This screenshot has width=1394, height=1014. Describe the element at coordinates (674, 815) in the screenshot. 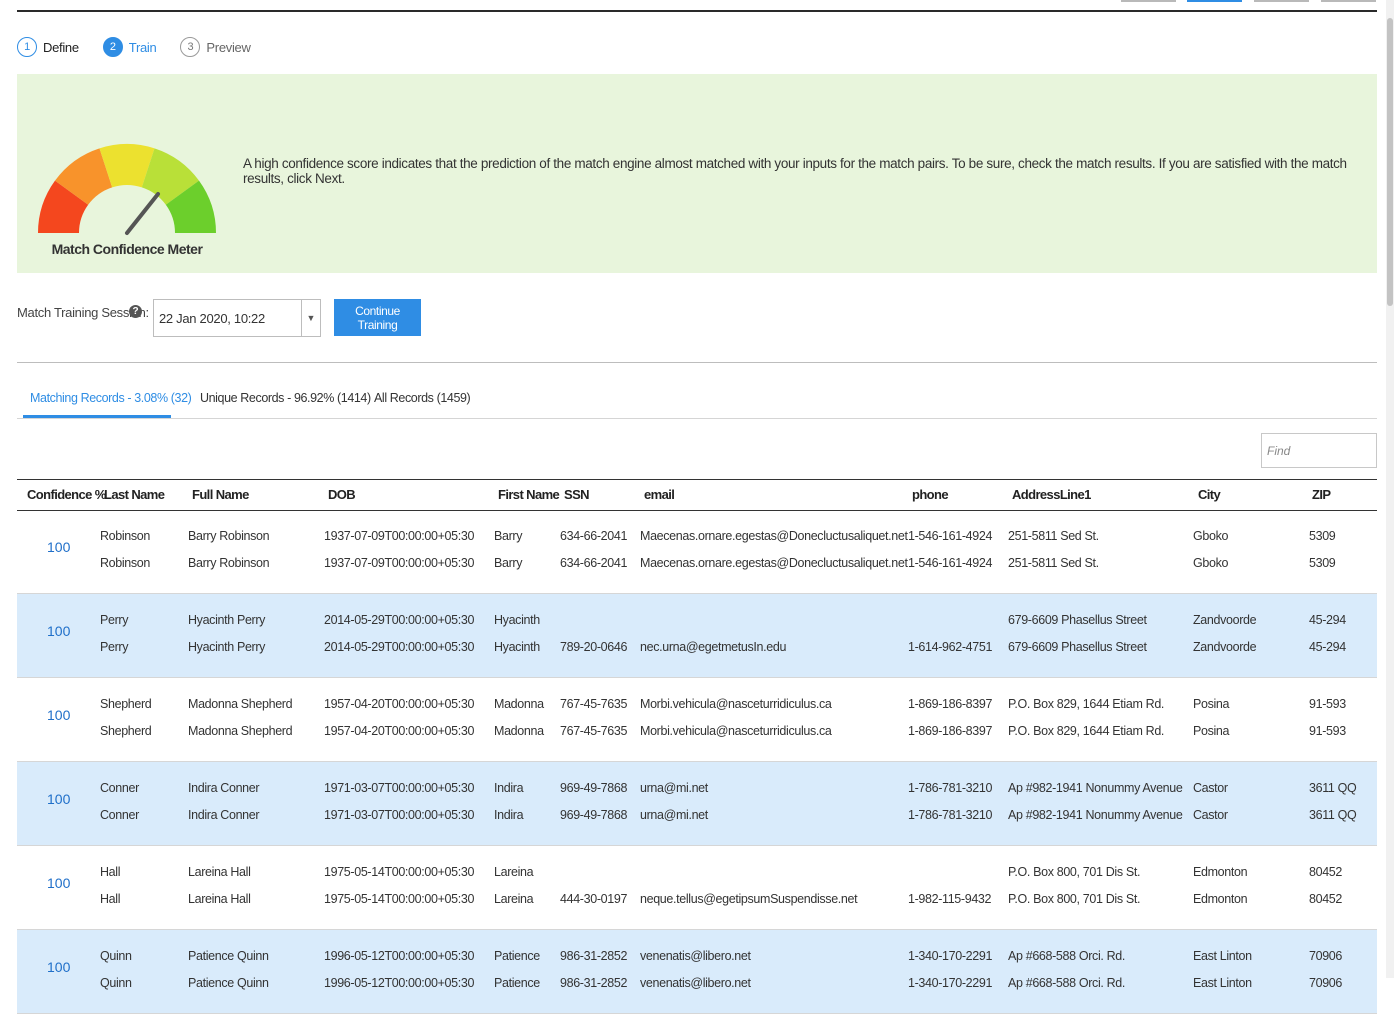

I see `cell-email: urna@mi.net` at that location.